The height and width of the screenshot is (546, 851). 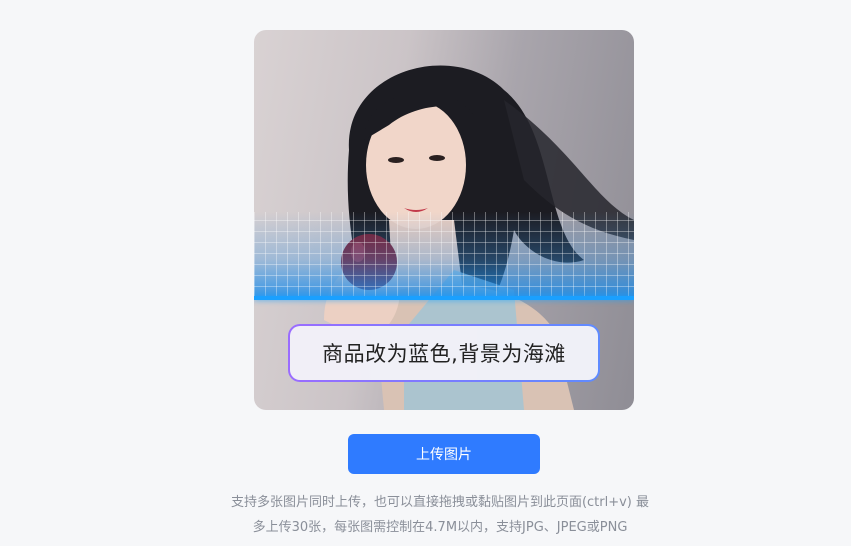 I want to click on prompt-text: 商品改为蓝色,背景为海滩, so click(x=444, y=353).